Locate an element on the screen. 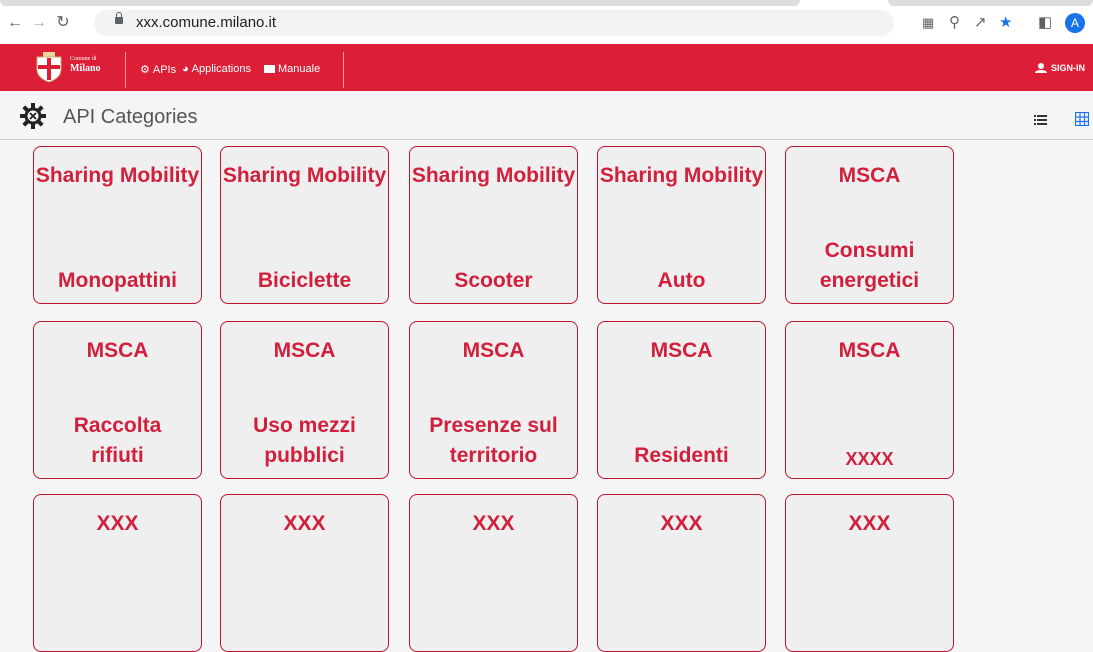 This screenshot has width=1093, height=652. card-subtitle: Biciclette is located at coordinates (304, 280).